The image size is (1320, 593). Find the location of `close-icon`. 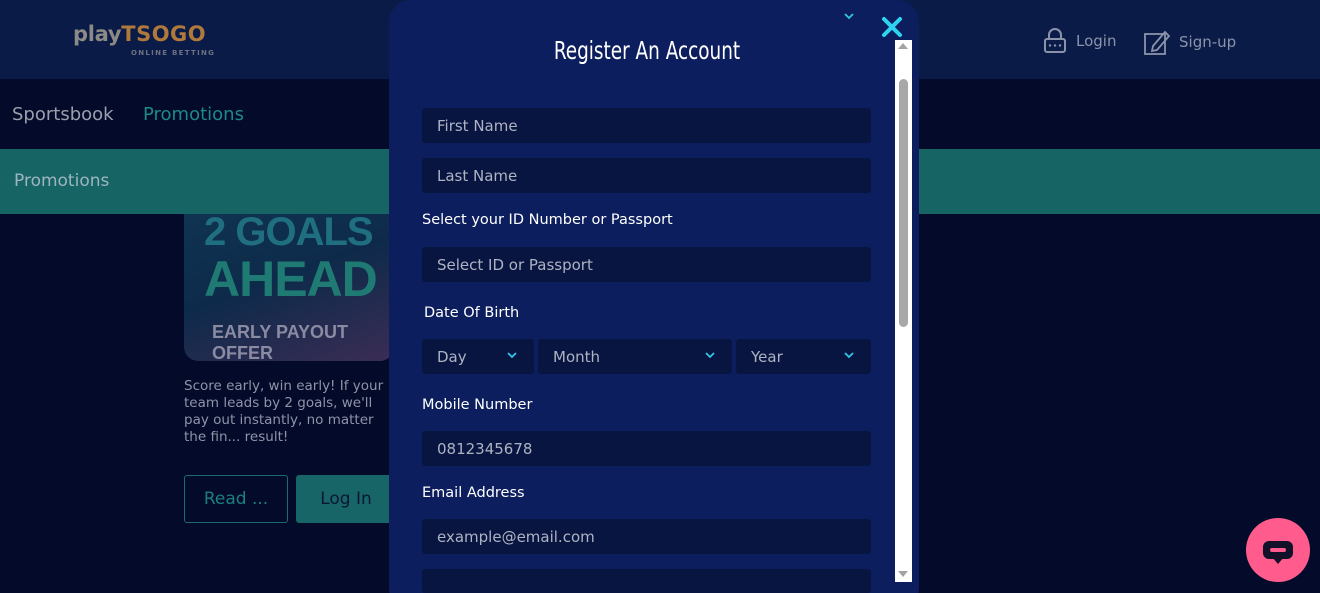

close-icon is located at coordinates (892, 27).